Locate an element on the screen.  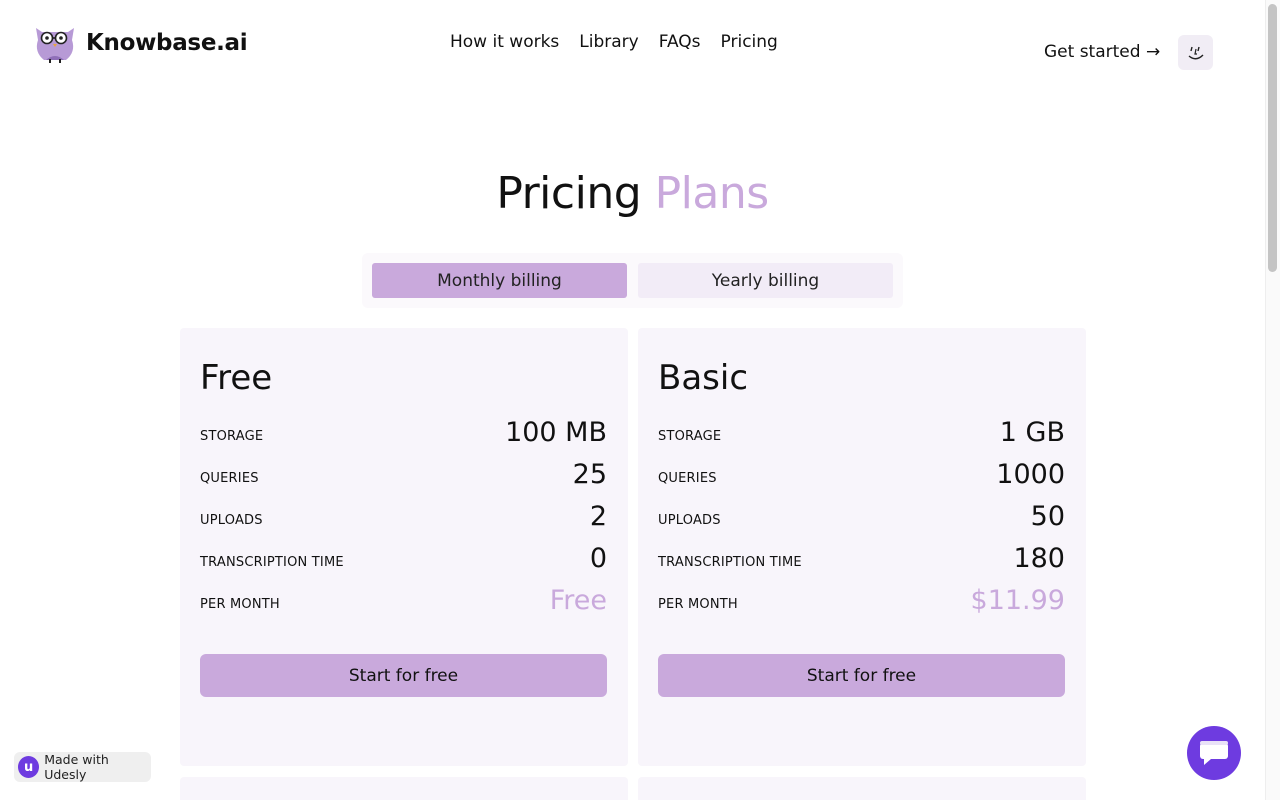
chat-widget-button is located at coordinates (1214, 753).